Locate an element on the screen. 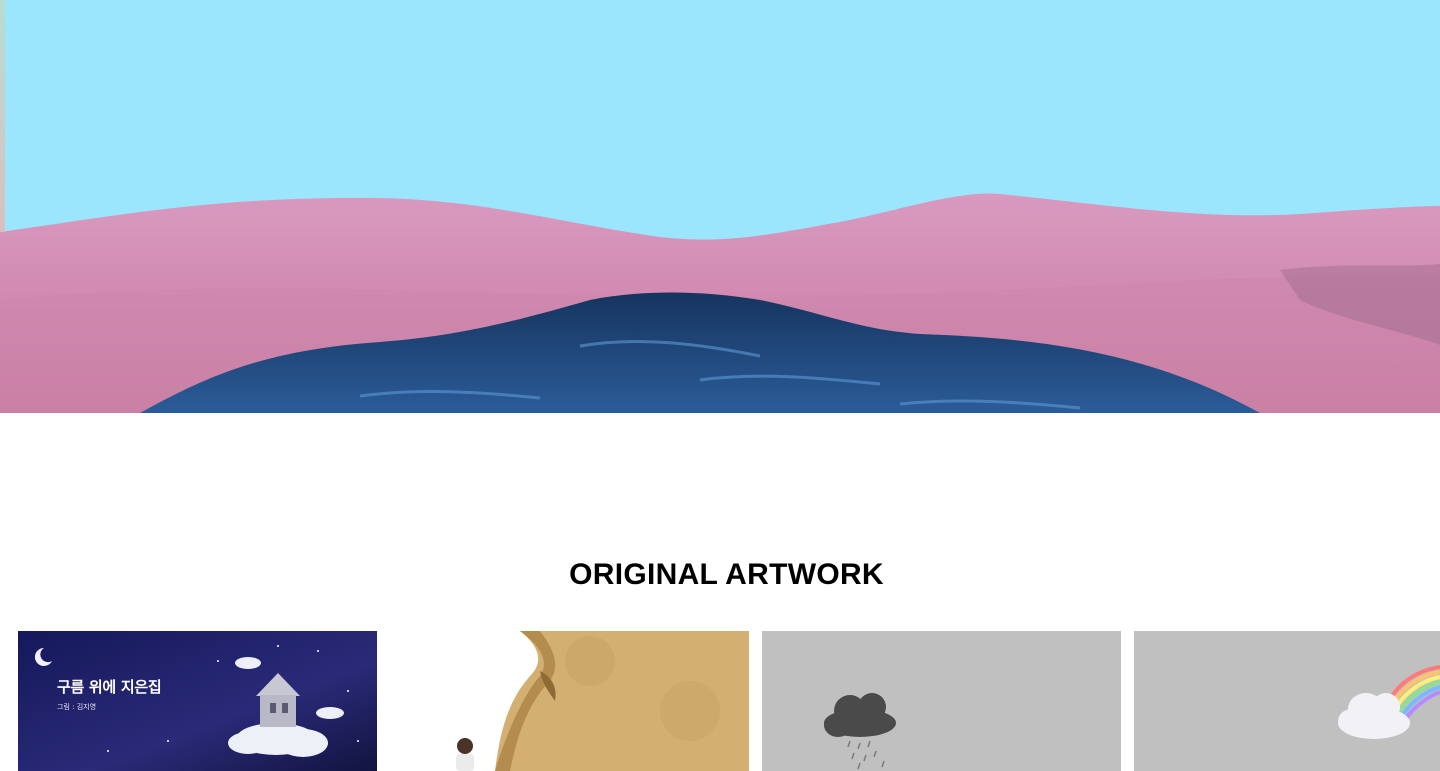  rainbow-cloud-image is located at coordinates (1389, 702).